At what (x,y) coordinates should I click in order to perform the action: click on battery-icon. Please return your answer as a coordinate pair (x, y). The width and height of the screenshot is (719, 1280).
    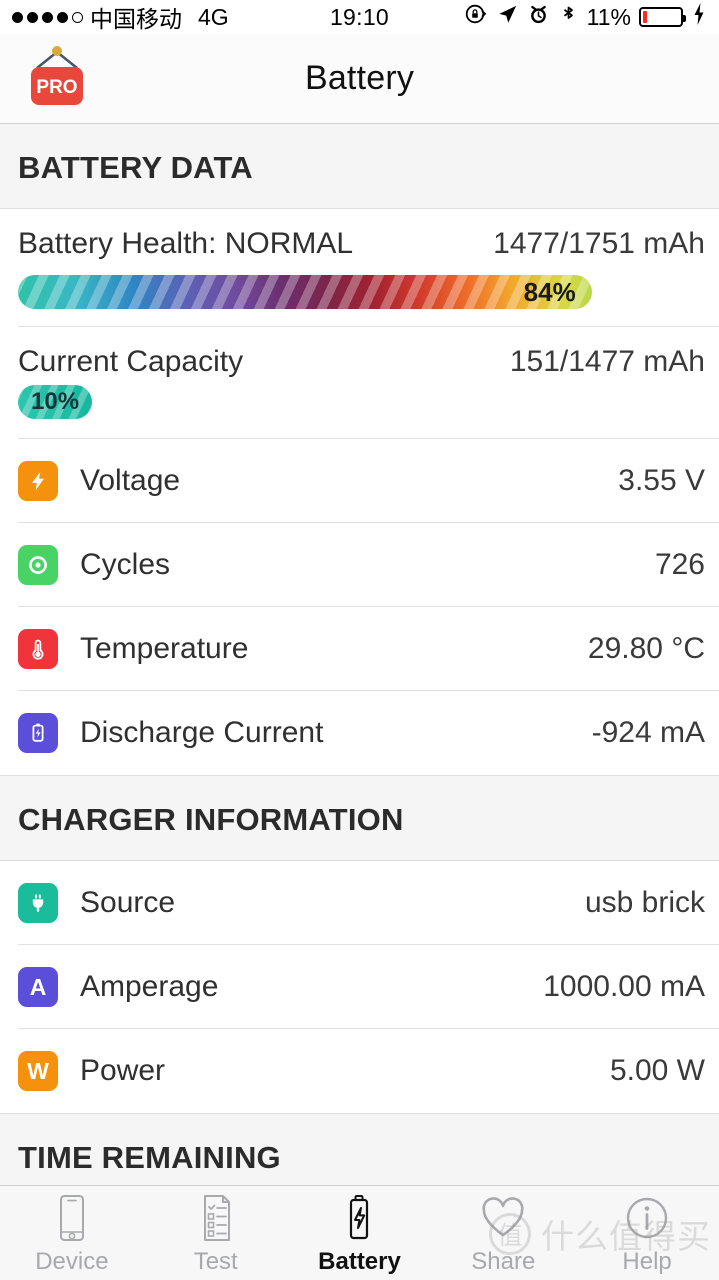
    Looking at the image, I should click on (38, 733).